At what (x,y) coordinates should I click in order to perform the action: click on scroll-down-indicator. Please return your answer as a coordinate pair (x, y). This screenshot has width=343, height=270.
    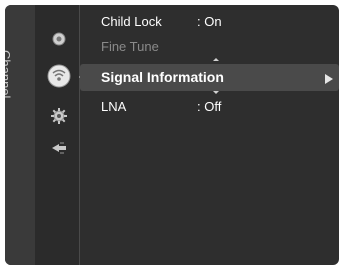
    Looking at the image, I should click on (216, 92).